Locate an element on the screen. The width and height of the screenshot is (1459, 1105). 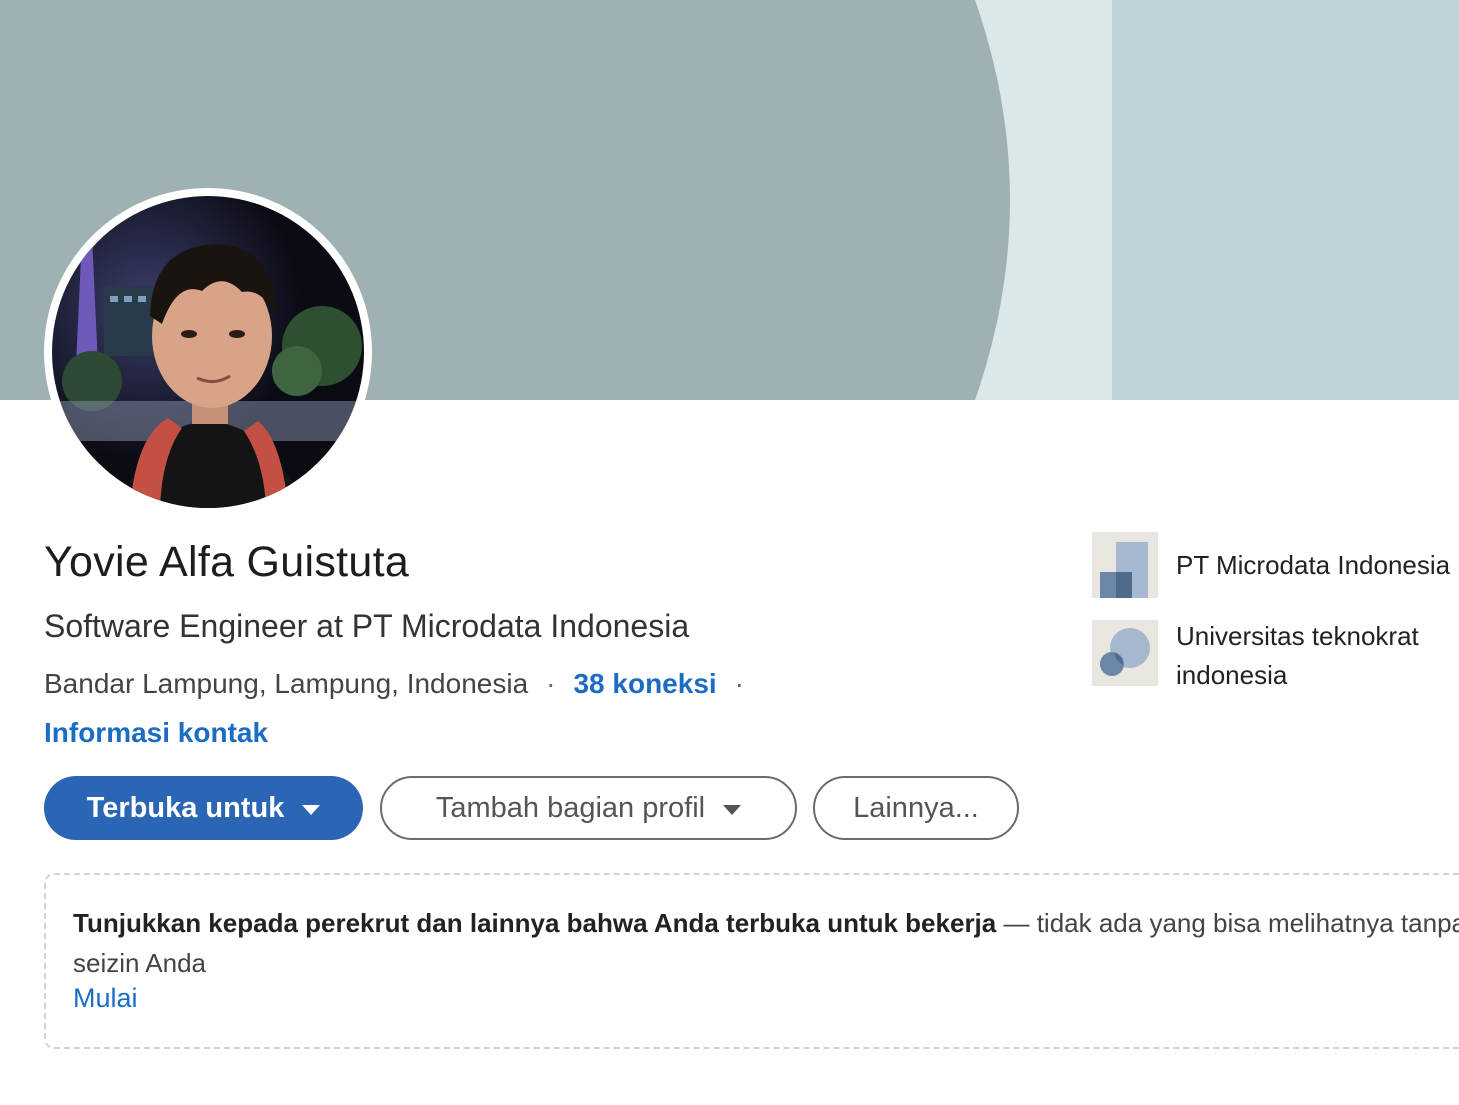
open-to-button: Terbuka untuk is located at coordinates (203, 808).